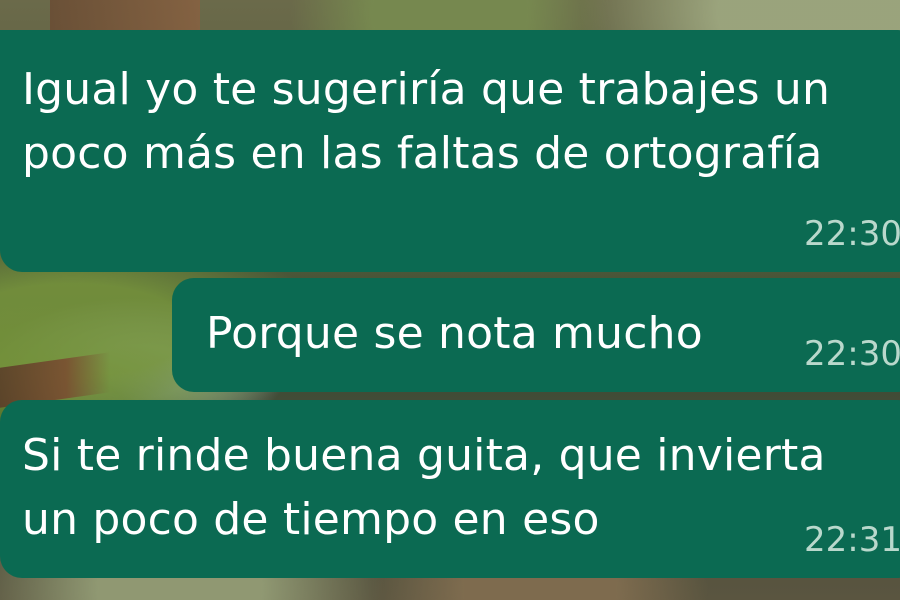  Describe the element at coordinates (454, 333) in the screenshot. I see `message-text: Porque se nota mucho` at that location.